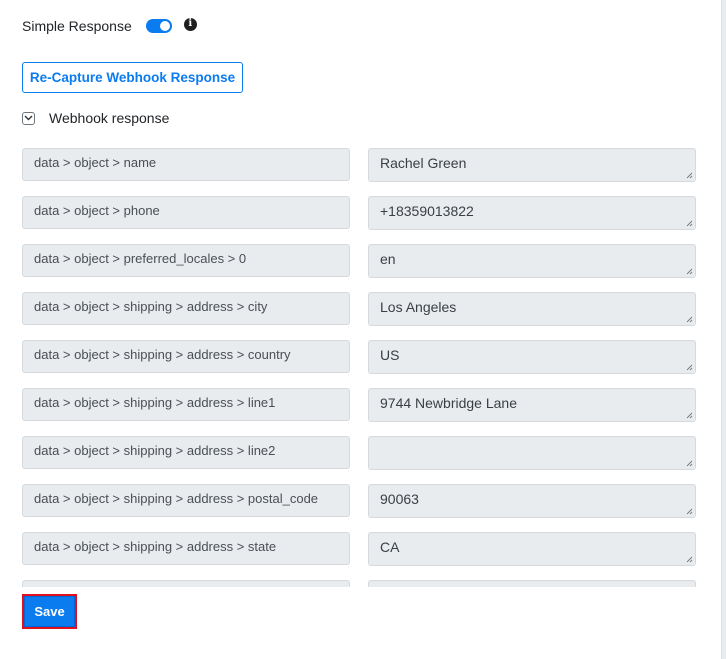 The image size is (726, 659). I want to click on field-value-text: US, so click(390, 355).